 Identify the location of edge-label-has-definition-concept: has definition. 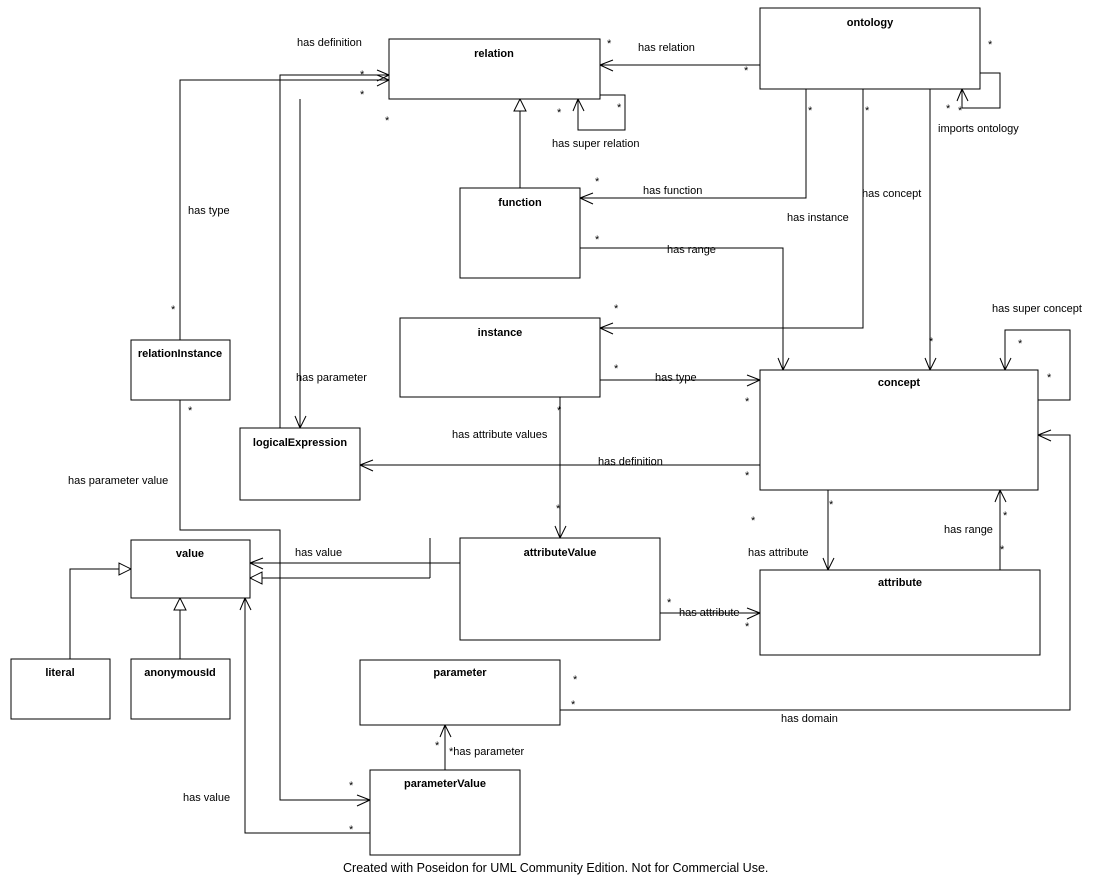
(630, 462).